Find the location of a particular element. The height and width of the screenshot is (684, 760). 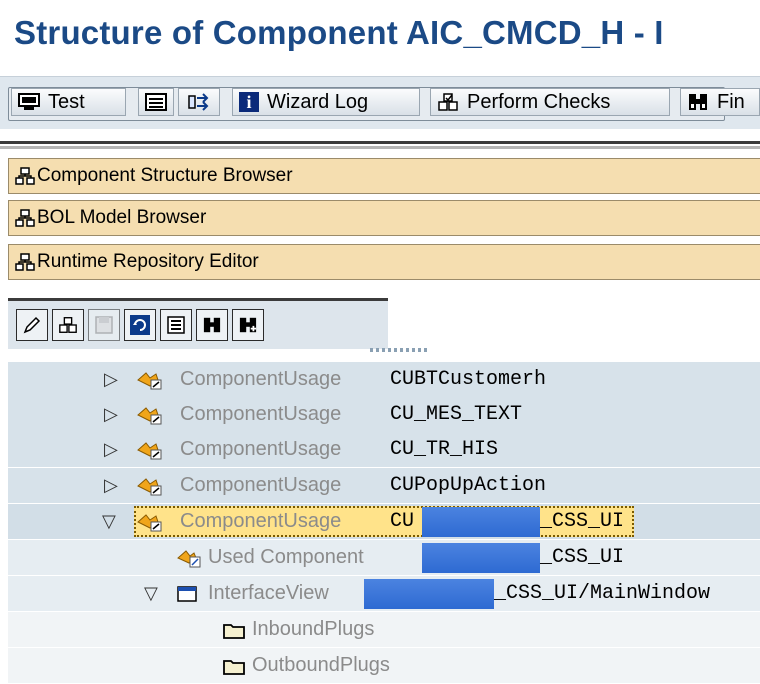

navigate-button is located at coordinates (199, 102).